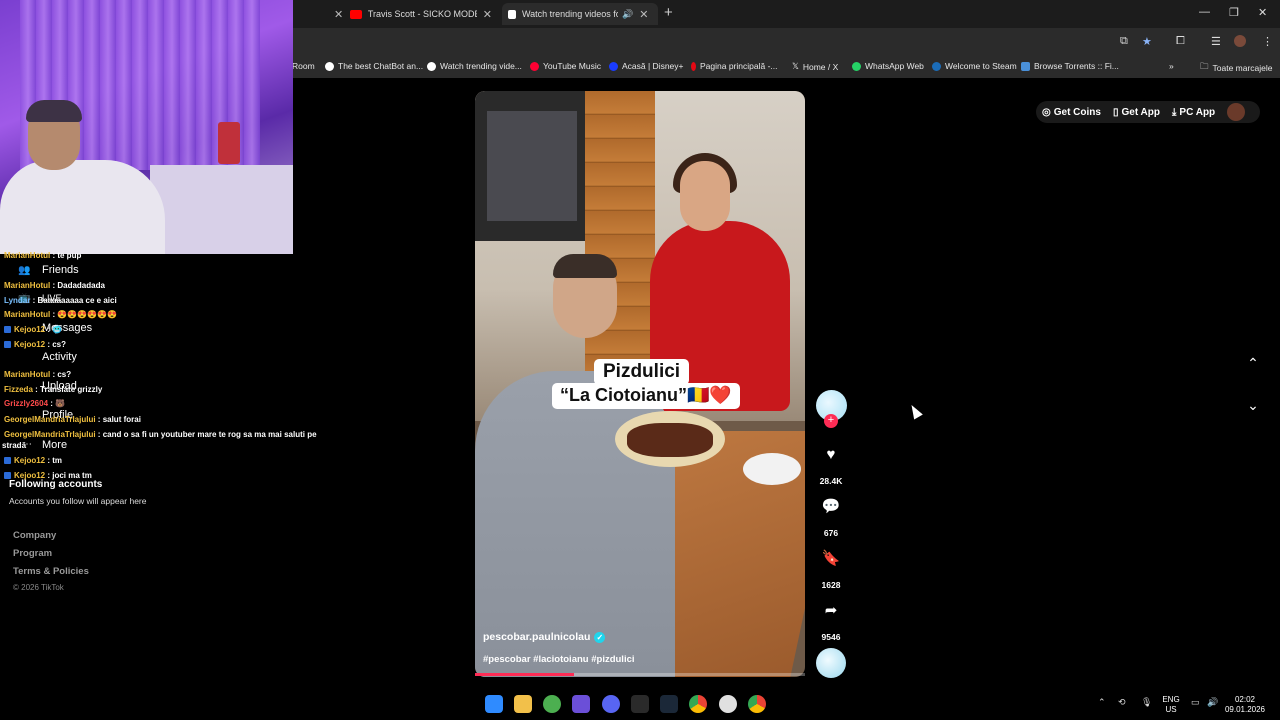 This screenshot has width=1280, height=720. I want to click on all-bookmarks-folder: 🗀 Toate marcajele, so click(1236, 68).